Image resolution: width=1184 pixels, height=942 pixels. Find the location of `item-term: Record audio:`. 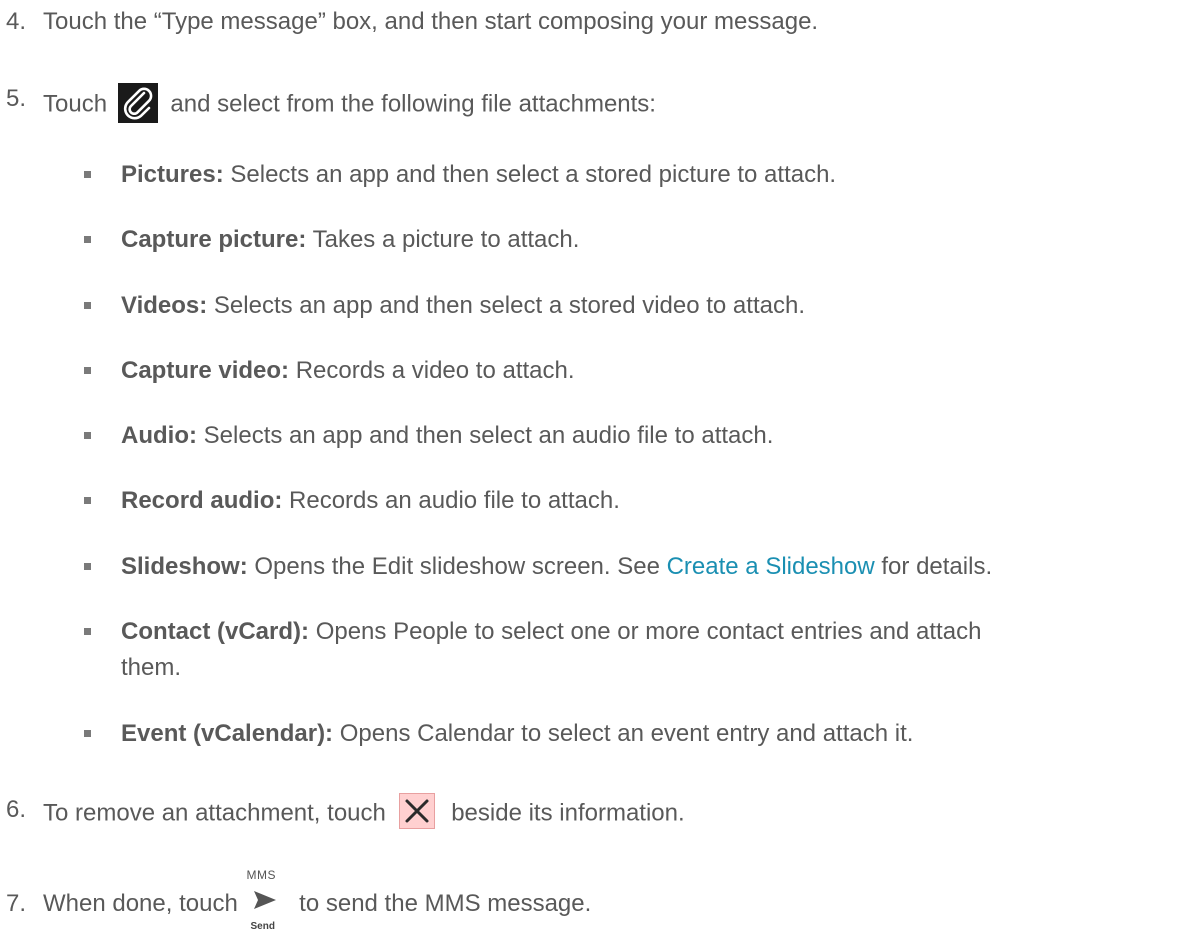

item-term: Record audio: is located at coordinates (202, 500).